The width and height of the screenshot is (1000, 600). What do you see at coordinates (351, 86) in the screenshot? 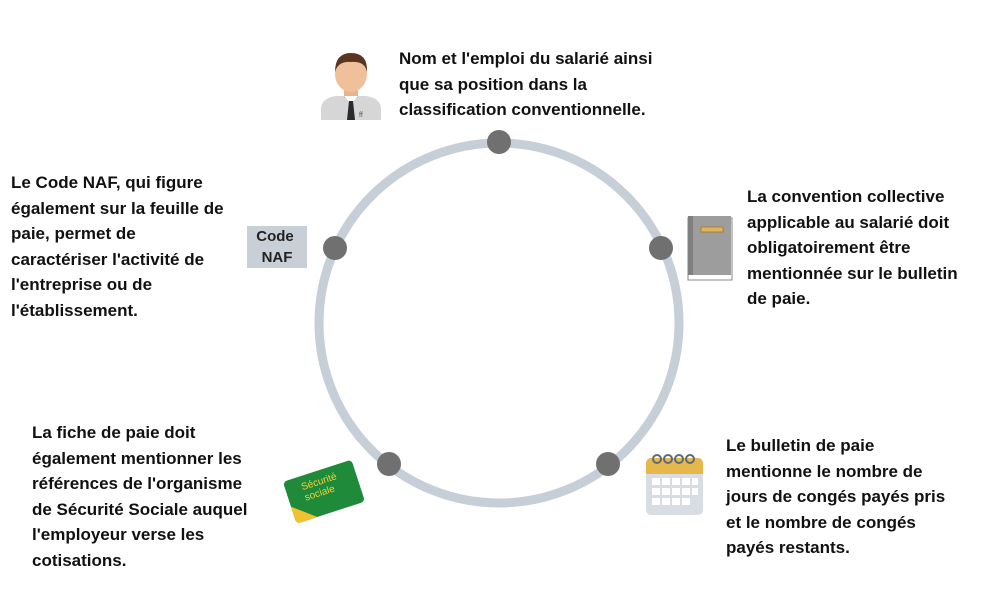
I see `person-icon: ff` at bounding box center [351, 86].